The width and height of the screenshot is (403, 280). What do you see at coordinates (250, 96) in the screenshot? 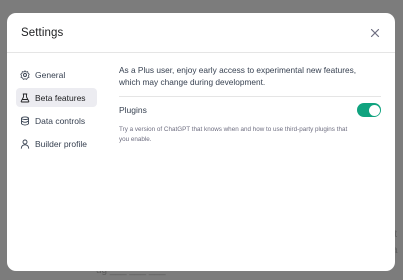
I see `divider` at bounding box center [250, 96].